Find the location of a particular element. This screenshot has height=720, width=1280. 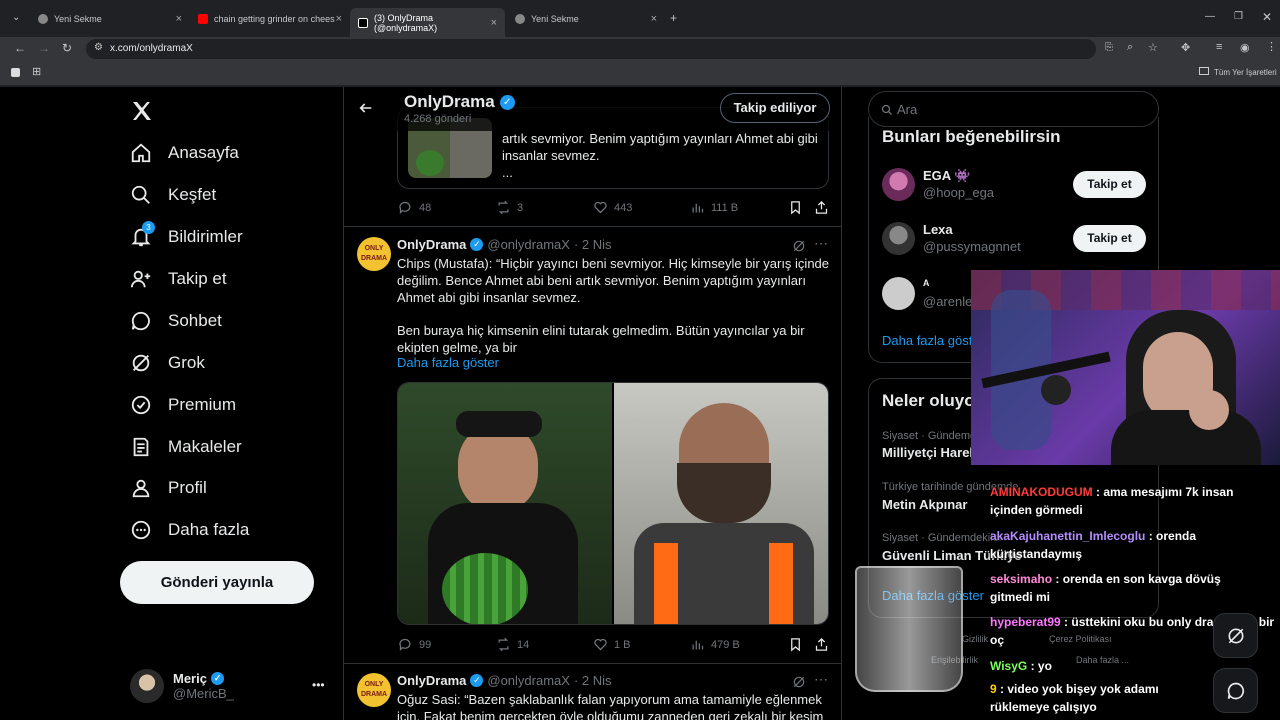

search-icon is located at coordinates (140, 194).